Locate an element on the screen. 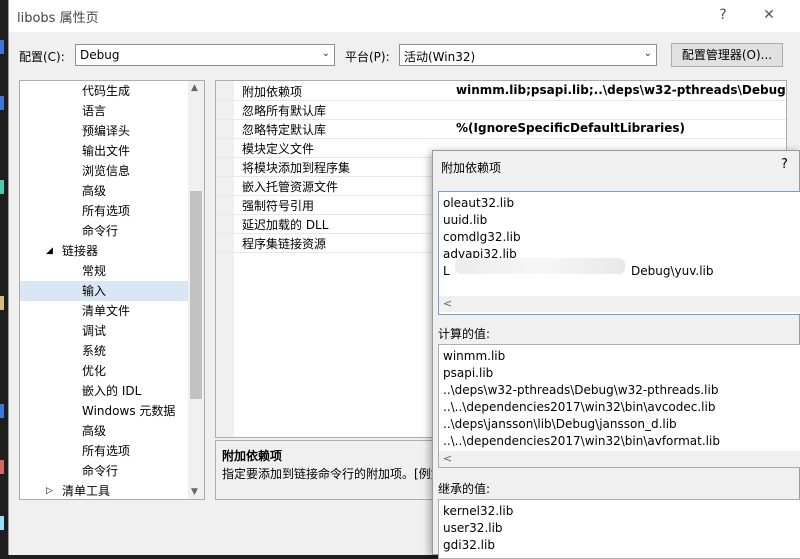 Image resolution: width=800 pixels, height=559 pixels. tree-item-label: 系统 is located at coordinates (94, 351).